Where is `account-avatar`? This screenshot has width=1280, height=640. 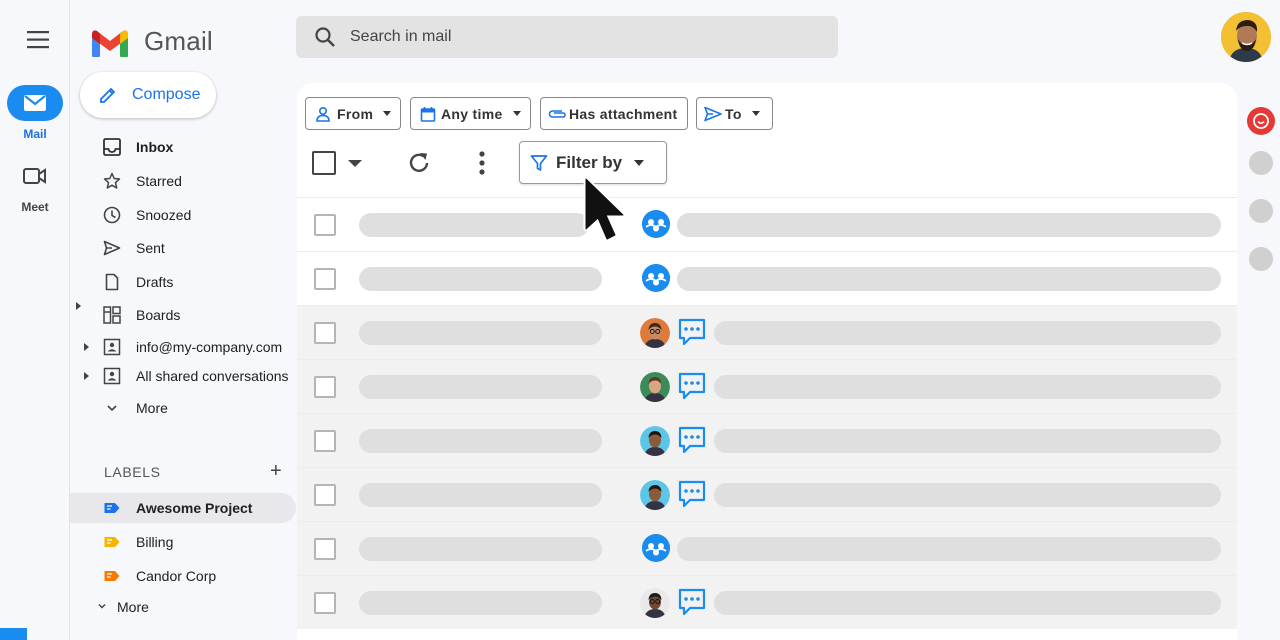 account-avatar is located at coordinates (1246, 37).